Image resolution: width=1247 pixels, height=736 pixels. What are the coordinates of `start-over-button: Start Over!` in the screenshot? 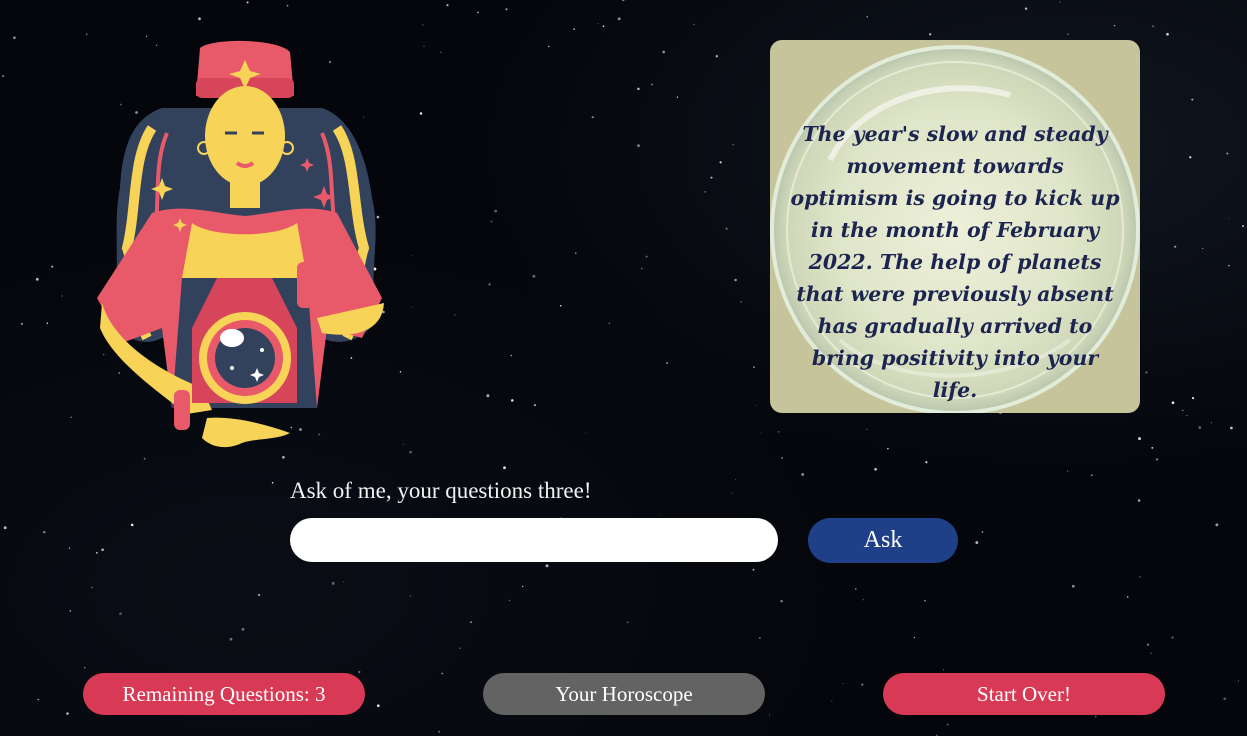 It's located at (1024, 694).